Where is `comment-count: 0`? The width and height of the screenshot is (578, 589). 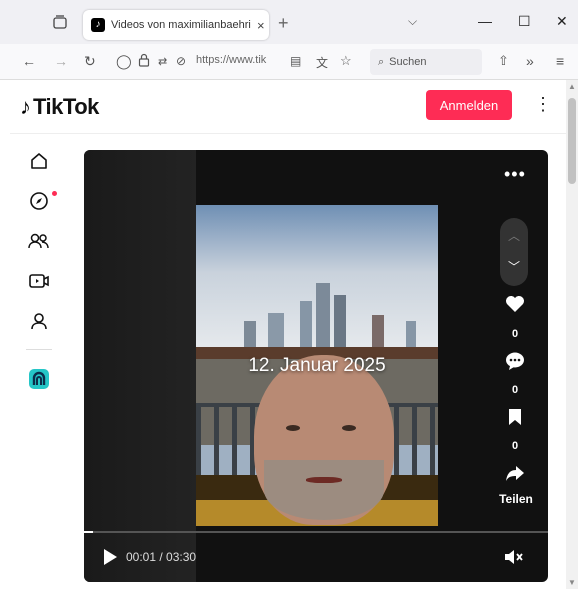 comment-count: 0 is located at coordinates (515, 390).